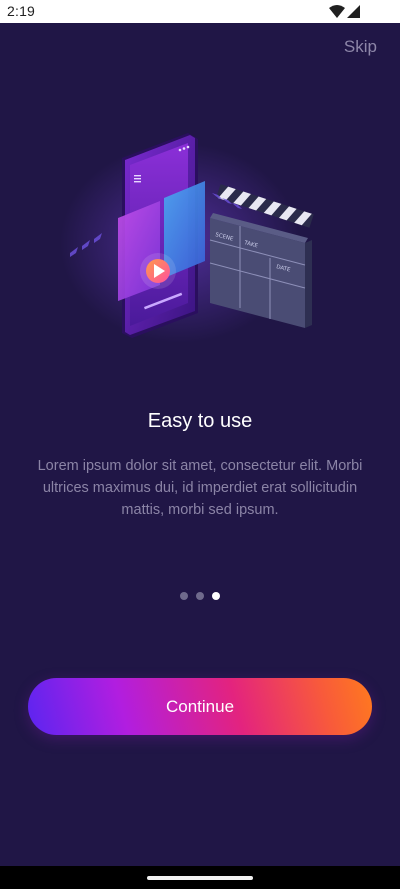 This screenshot has height=889, width=400. I want to click on wifi-icon, so click(337, 11).